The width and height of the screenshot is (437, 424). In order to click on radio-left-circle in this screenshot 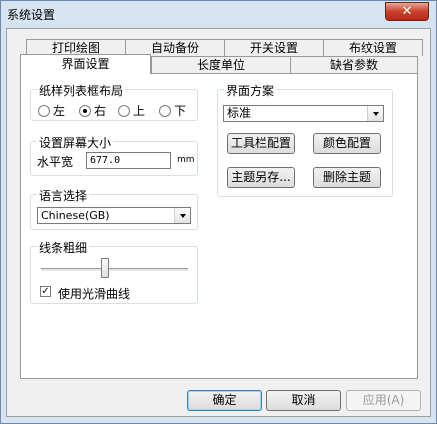, I will do `click(44, 110)`.